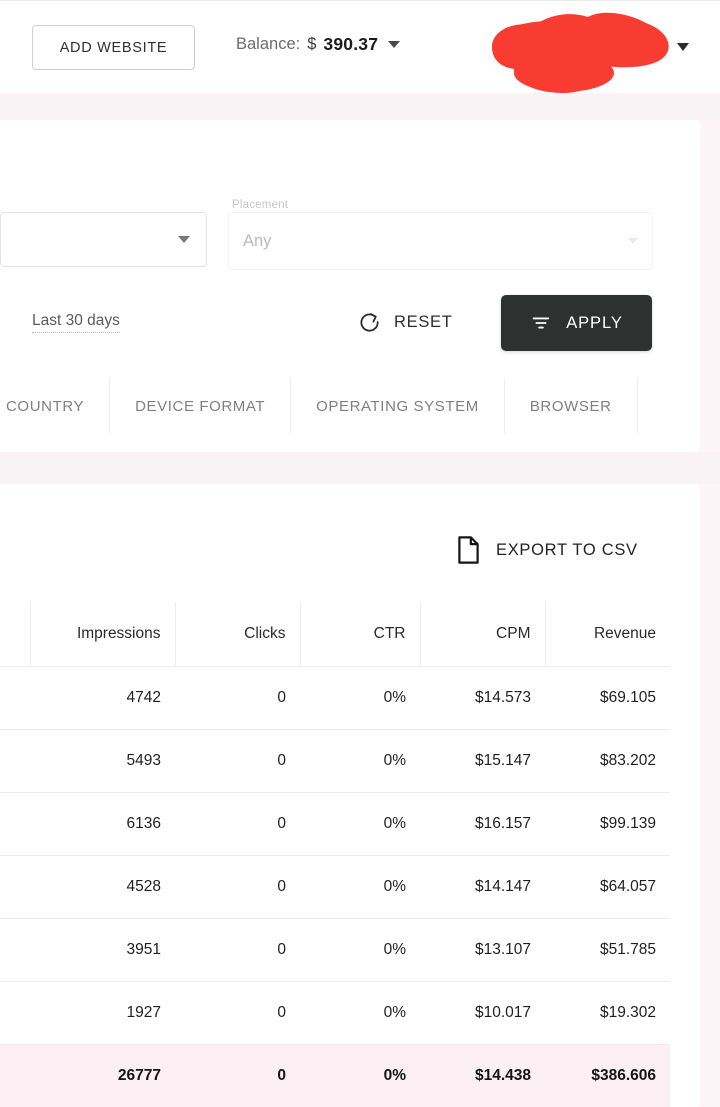 This screenshot has width=720, height=1107. I want to click on cell-cpm: $13.107, so click(502, 949).